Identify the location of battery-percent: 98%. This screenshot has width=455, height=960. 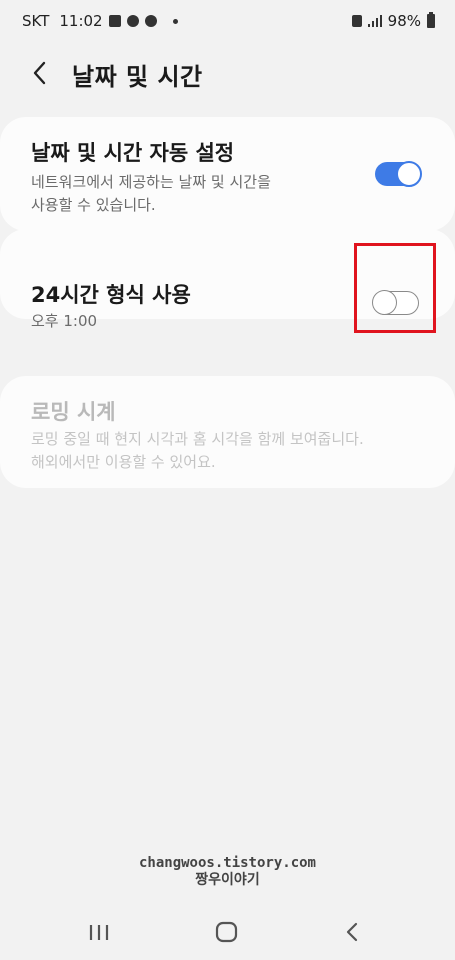
(404, 21).